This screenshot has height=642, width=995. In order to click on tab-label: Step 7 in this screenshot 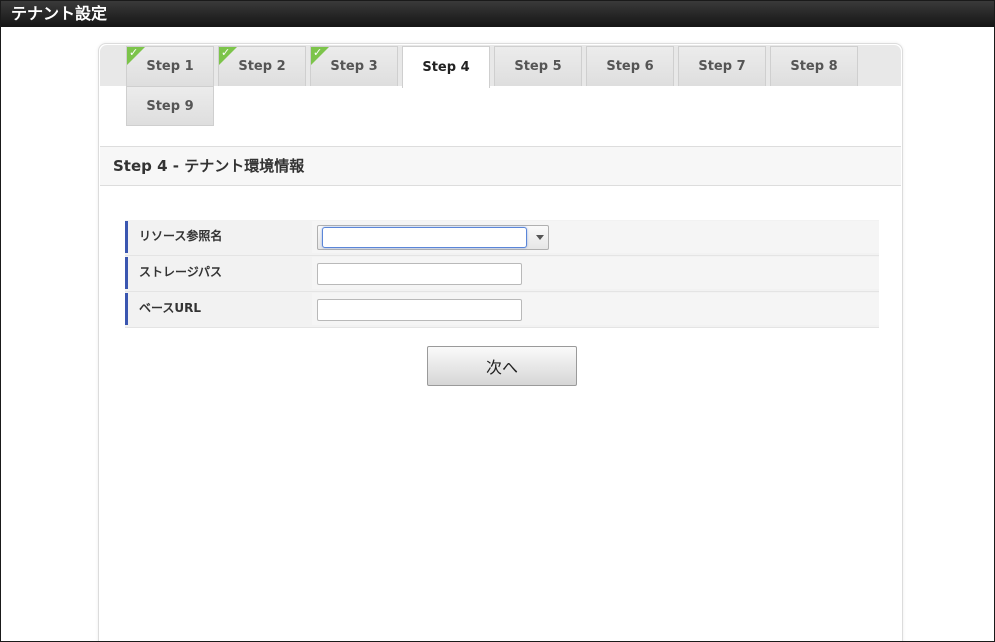, I will do `click(722, 66)`.